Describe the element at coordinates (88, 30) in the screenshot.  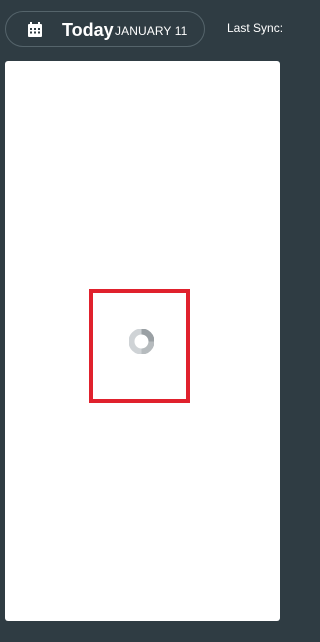
I see `today-label: Today` at that location.